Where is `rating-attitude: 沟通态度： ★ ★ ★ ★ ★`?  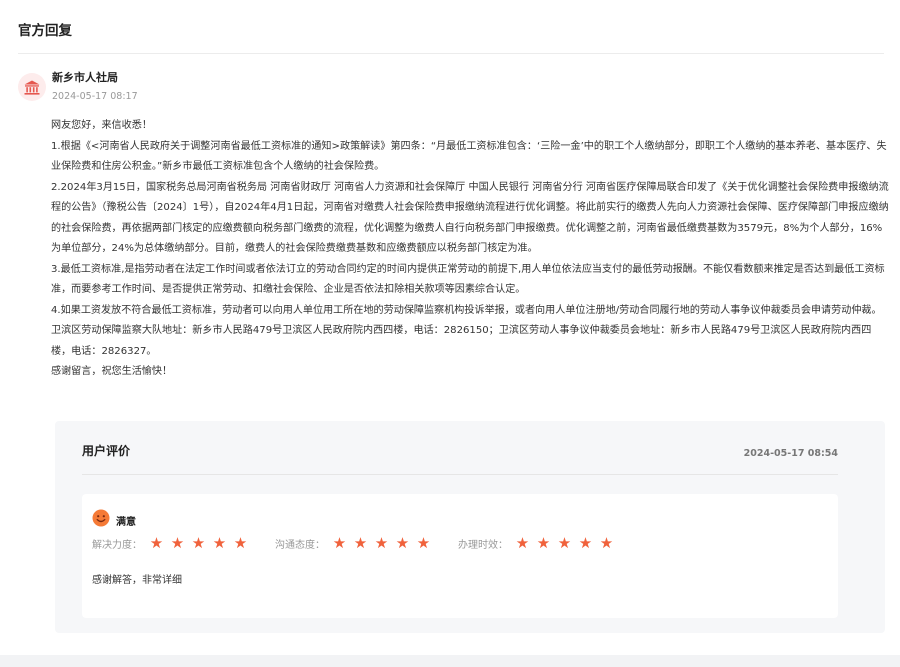 rating-attitude: 沟通态度： ★ ★ ★ ★ ★ is located at coordinates (354, 544).